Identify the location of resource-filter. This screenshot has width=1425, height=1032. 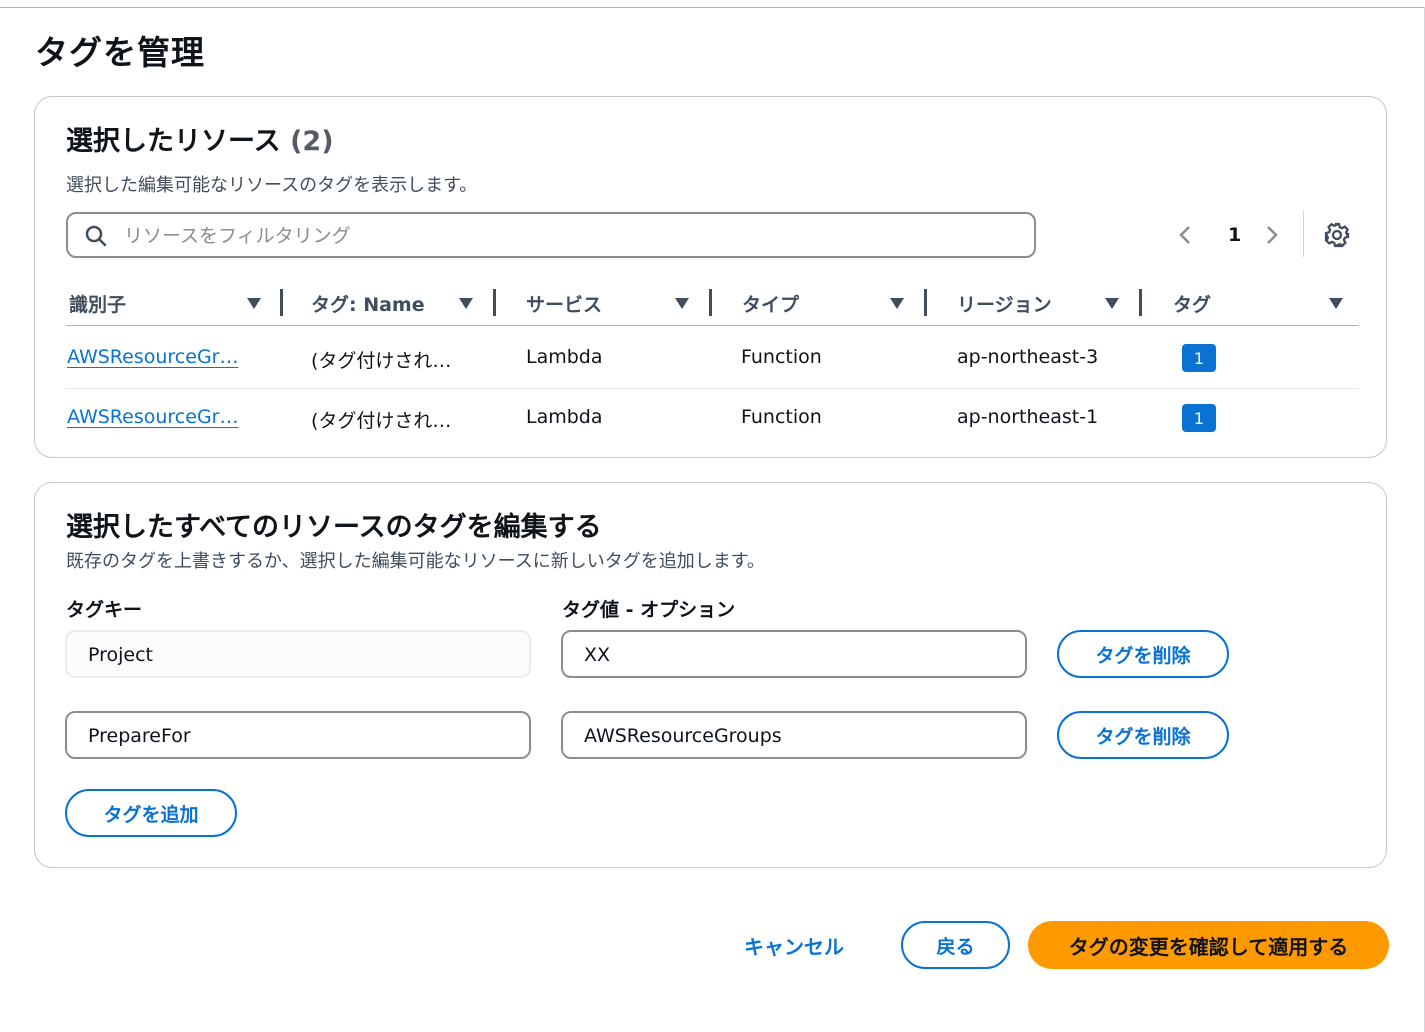
(551, 235).